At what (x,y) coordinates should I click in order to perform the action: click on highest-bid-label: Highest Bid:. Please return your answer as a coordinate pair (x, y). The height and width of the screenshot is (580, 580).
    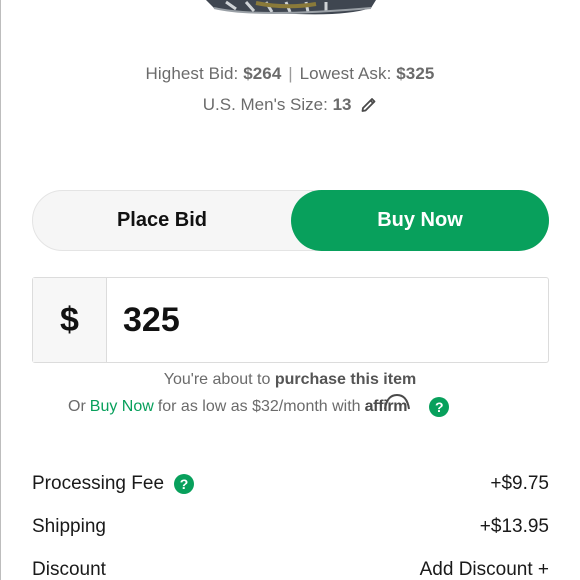
    Looking at the image, I should click on (192, 73).